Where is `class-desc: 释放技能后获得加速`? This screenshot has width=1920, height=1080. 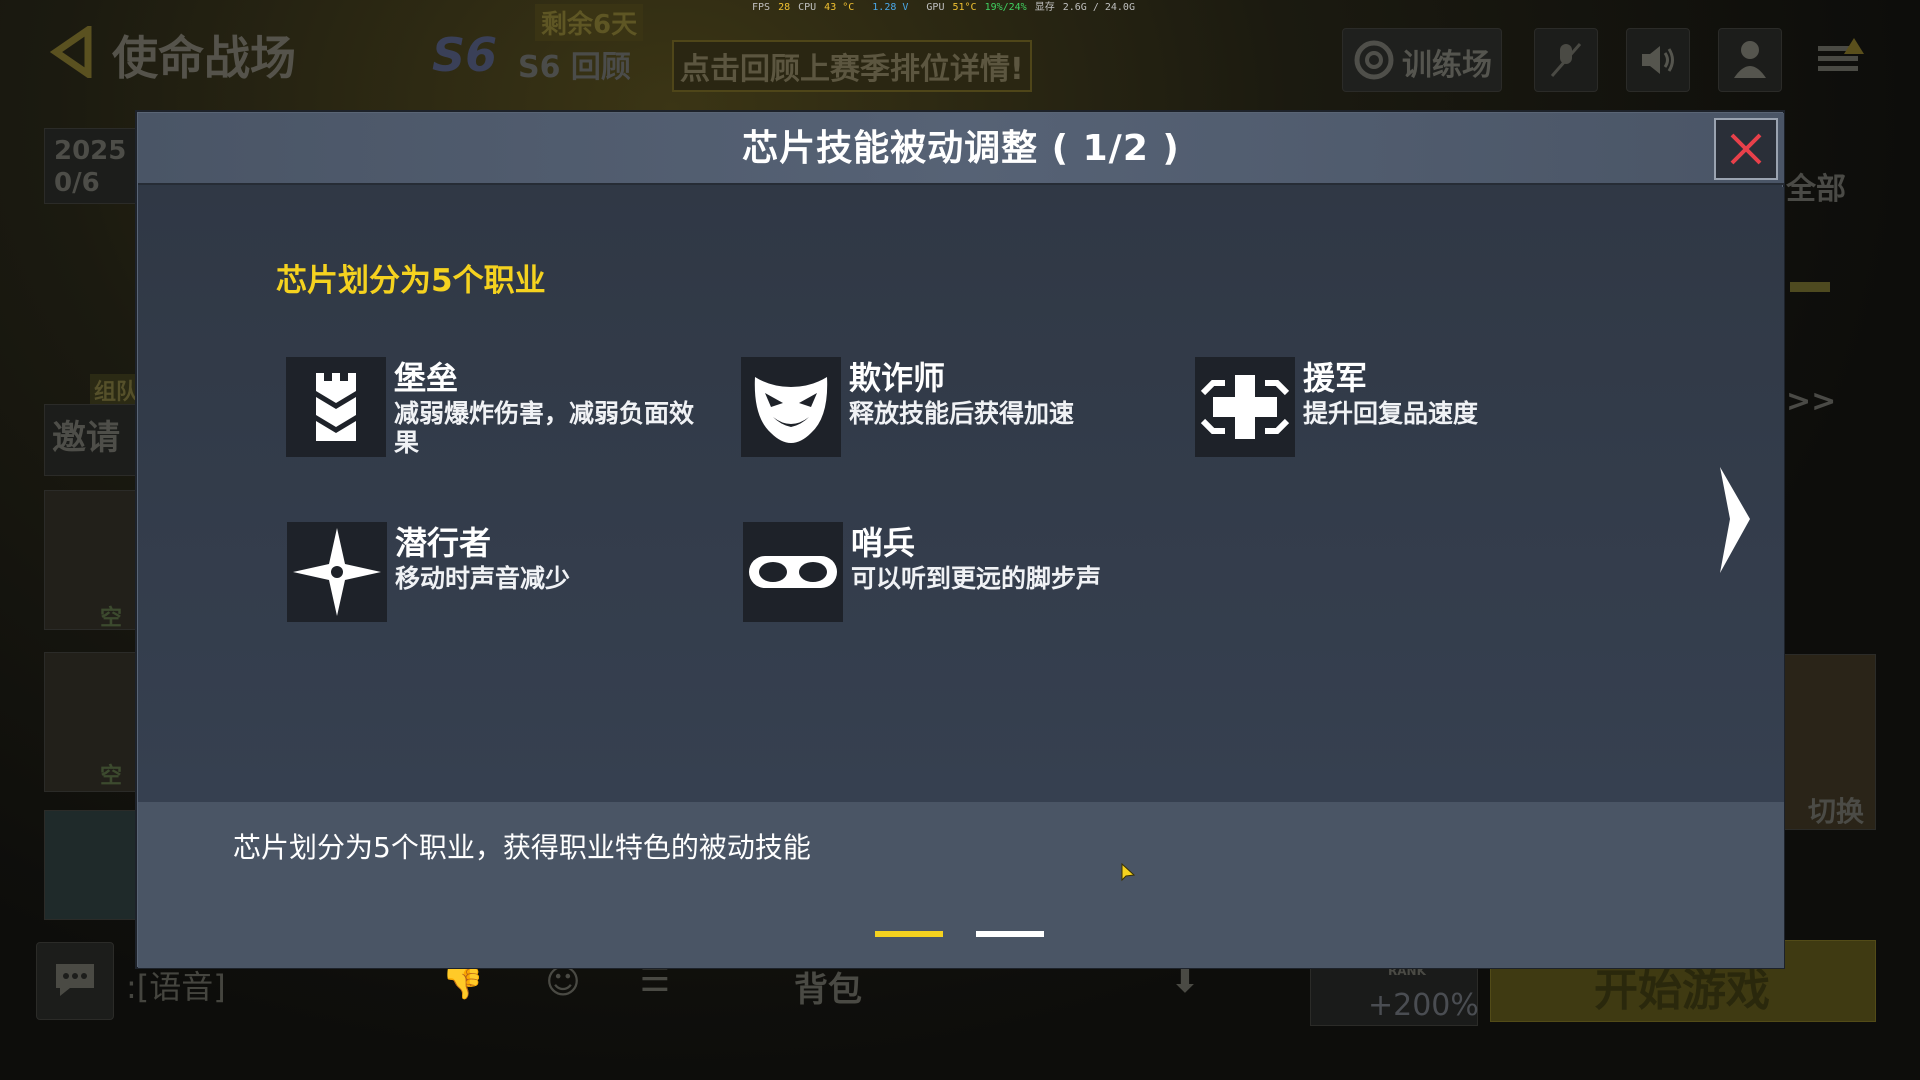
class-desc: 释放技能后获得加速 is located at coordinates (962, 413).